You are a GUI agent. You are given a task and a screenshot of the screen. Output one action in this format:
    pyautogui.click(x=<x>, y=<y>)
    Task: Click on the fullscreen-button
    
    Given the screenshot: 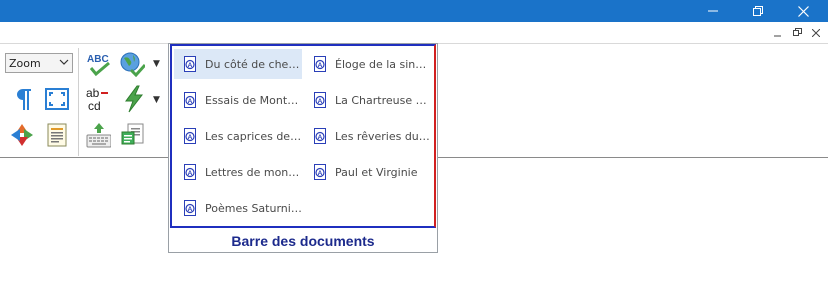 What is the action you would take?
    pyautogui.click(x=57, y=99)
    